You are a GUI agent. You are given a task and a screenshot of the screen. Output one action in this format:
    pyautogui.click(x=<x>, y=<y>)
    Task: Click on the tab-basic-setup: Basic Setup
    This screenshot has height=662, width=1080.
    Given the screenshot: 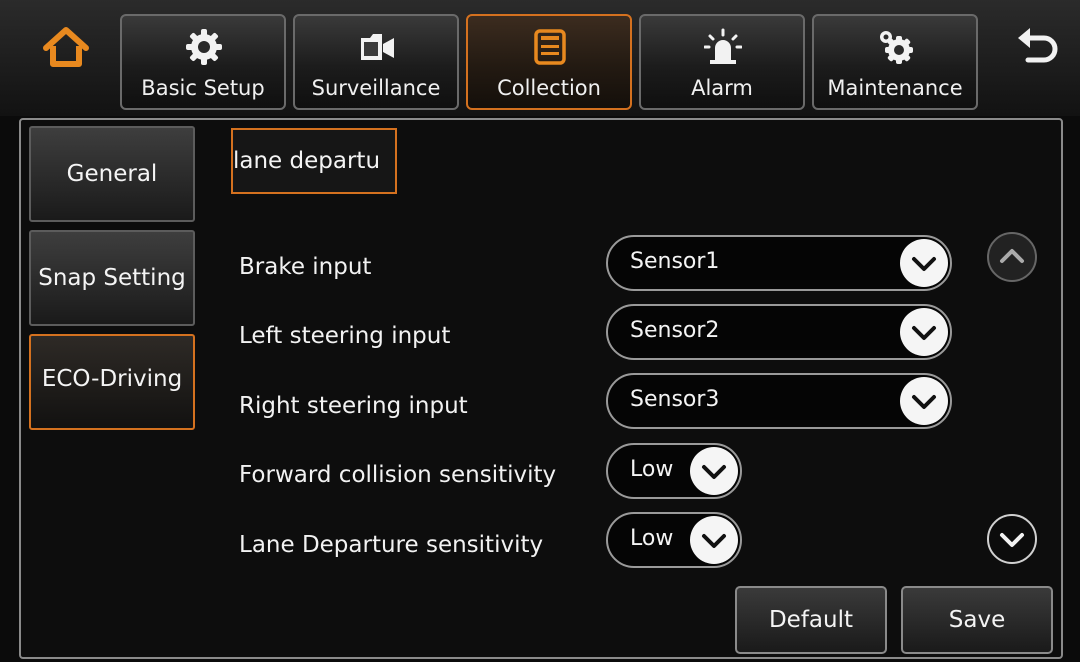 What is the action you would take?
    pyautogui.click(x=203, y=62)
    